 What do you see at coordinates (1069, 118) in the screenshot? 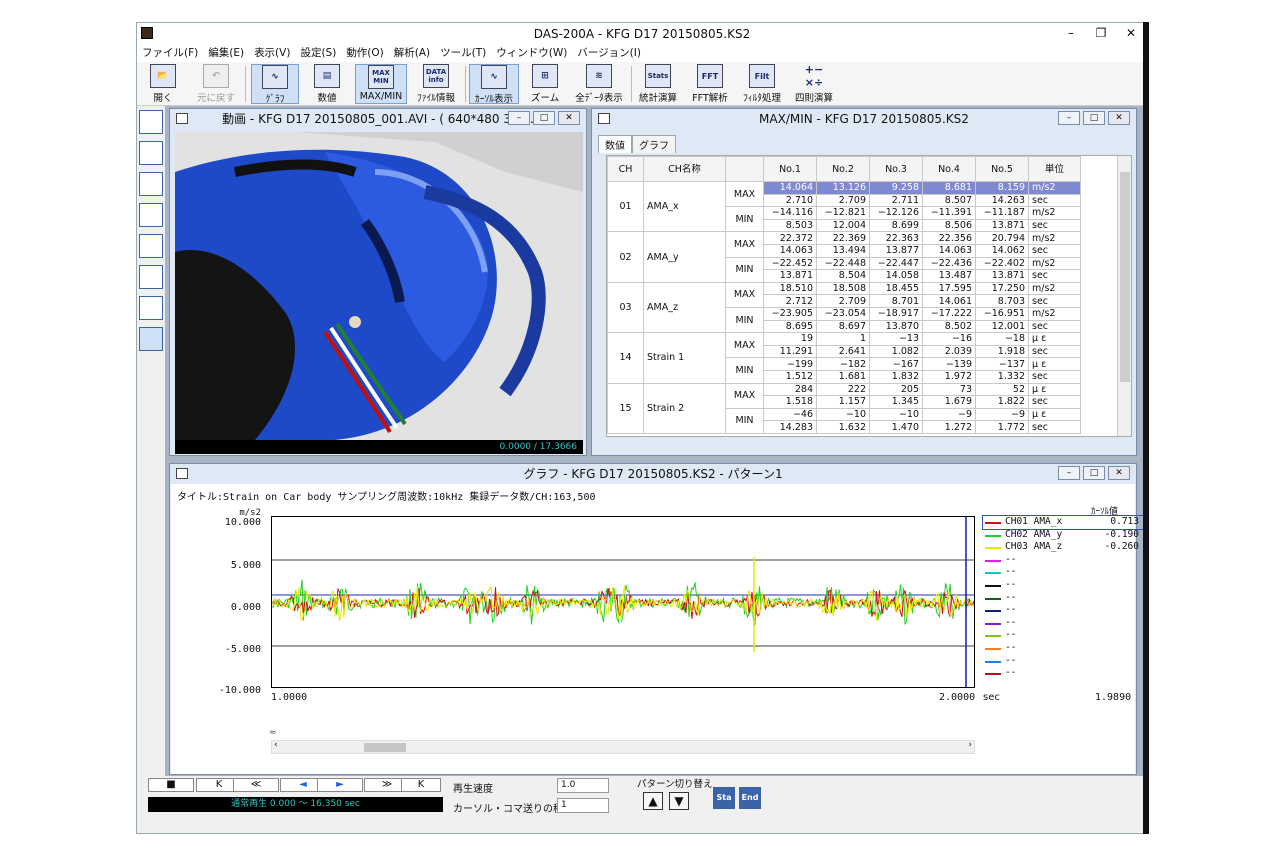
I see `maxmin-minimize-button: –` at bounding box center [1069, 118].